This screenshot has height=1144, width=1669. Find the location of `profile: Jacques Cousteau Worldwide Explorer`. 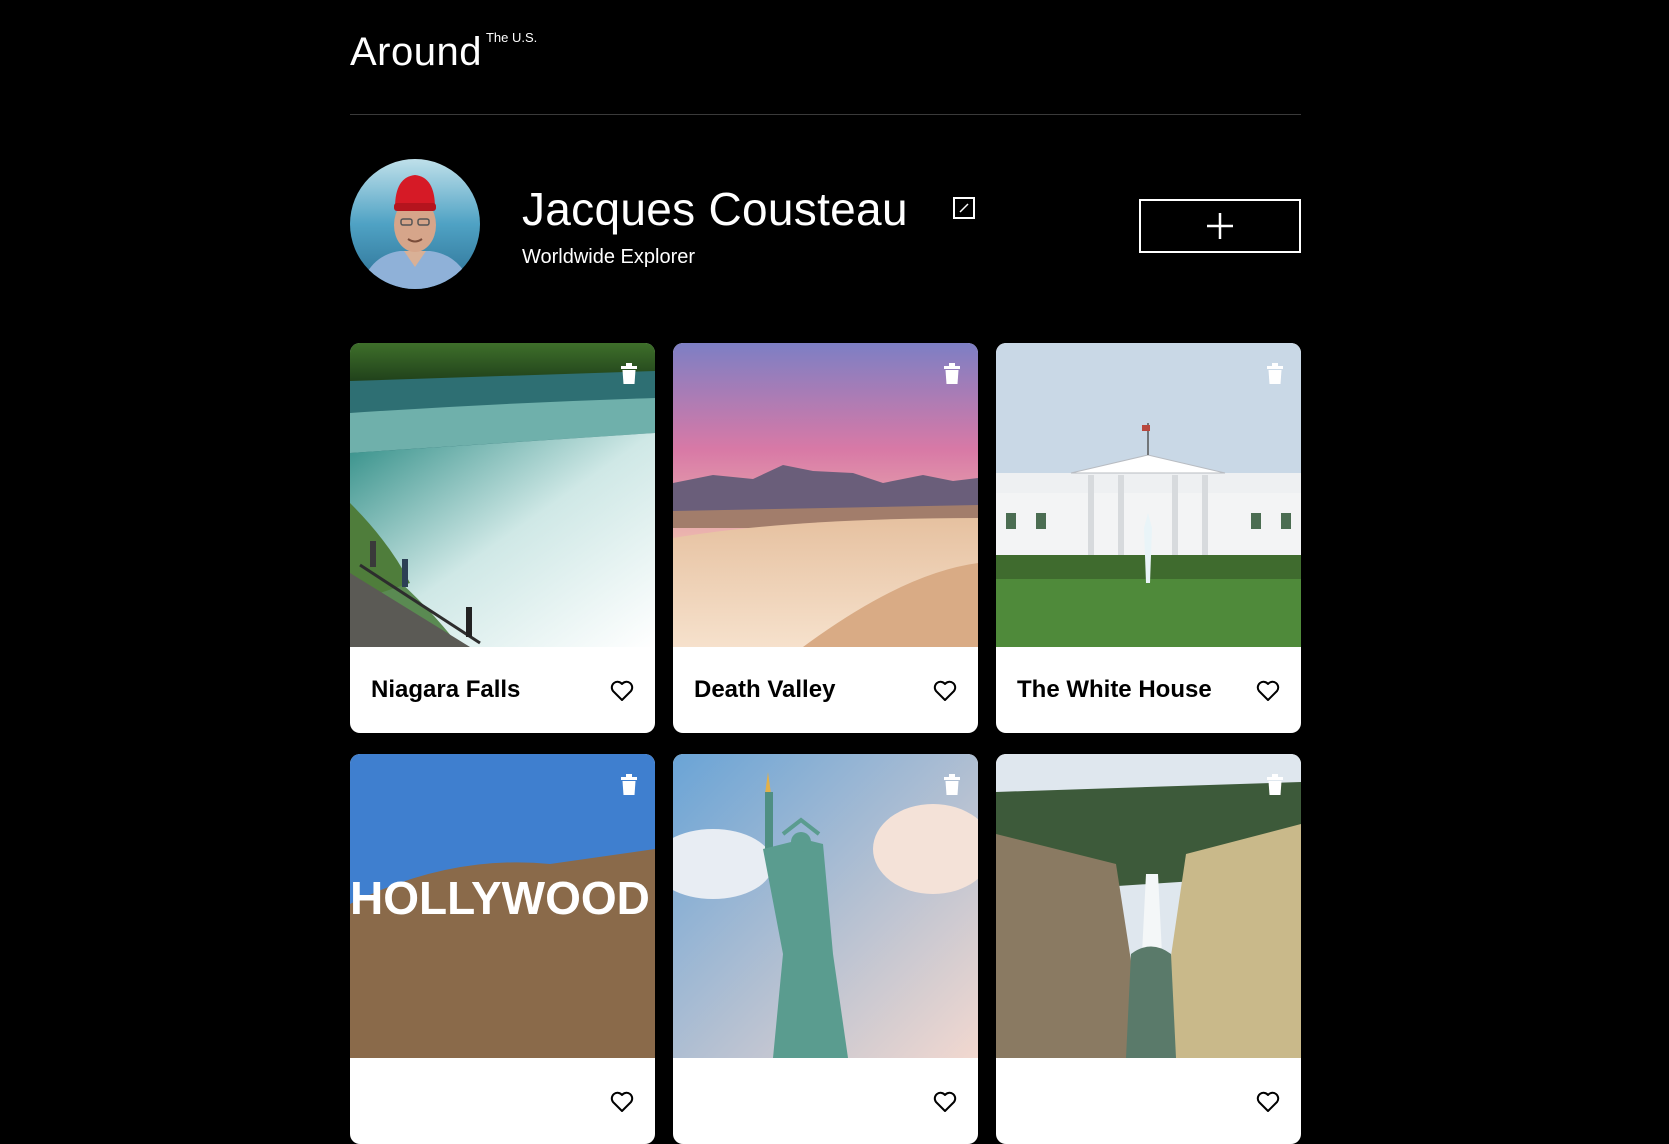

profile: Jacques Cousteau Worldwide Explorer is located at coordinates (825, 229).